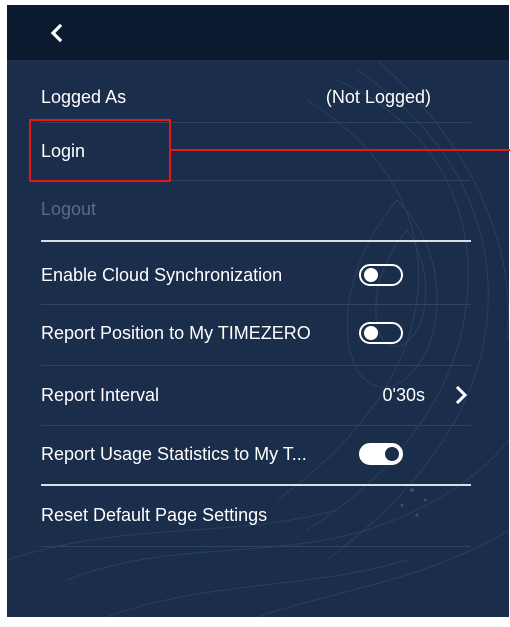 The width and height of the screenshot is (510, 627). I want to click on reset-row: Reset Default Page Settings, so click(256, 515).